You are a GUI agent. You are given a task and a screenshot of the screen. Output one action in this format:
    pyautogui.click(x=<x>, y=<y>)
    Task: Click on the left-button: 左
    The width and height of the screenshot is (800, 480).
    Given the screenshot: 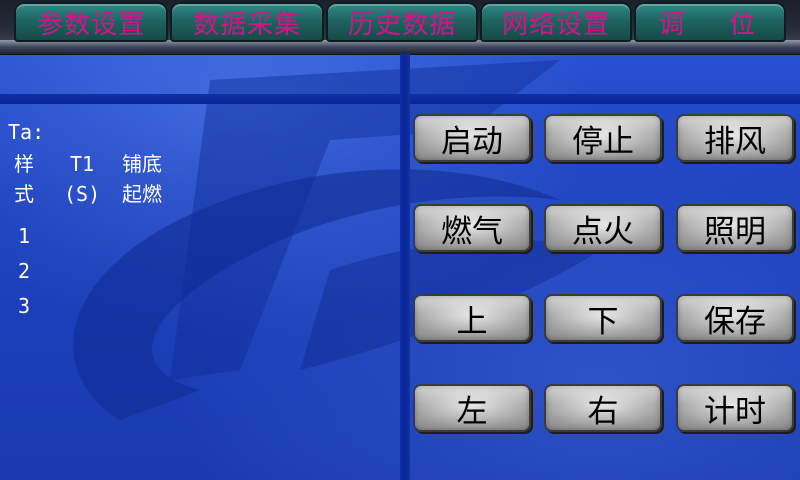 What is the action you would take?
    pyautogui.click(x=472, y=408)
    